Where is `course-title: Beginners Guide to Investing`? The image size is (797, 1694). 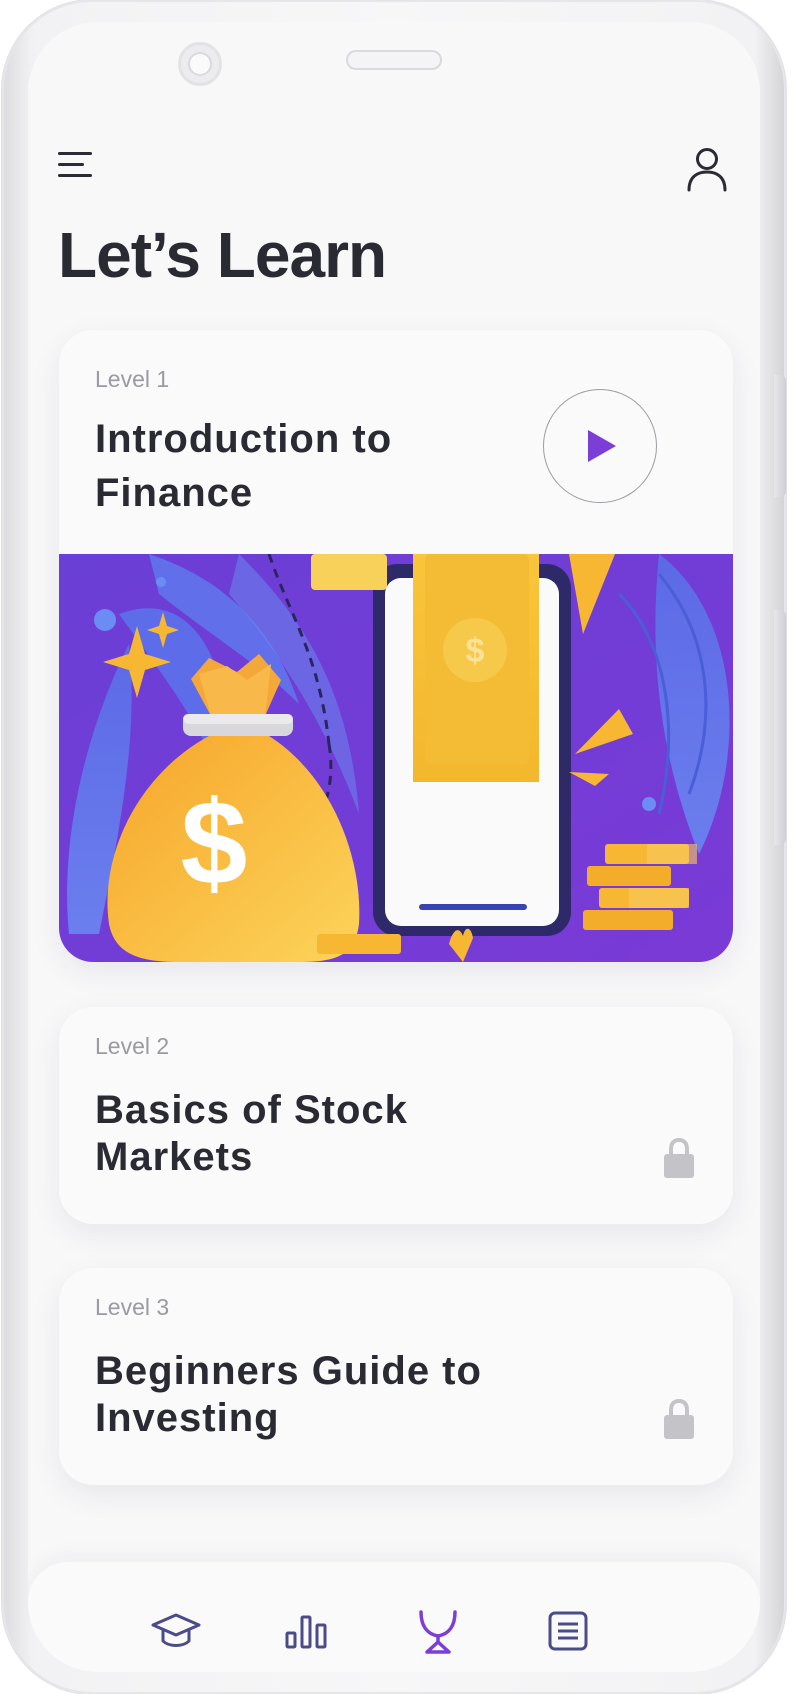 course-title: Beginners Guide to Investing is located at coordinates (288, 1394).